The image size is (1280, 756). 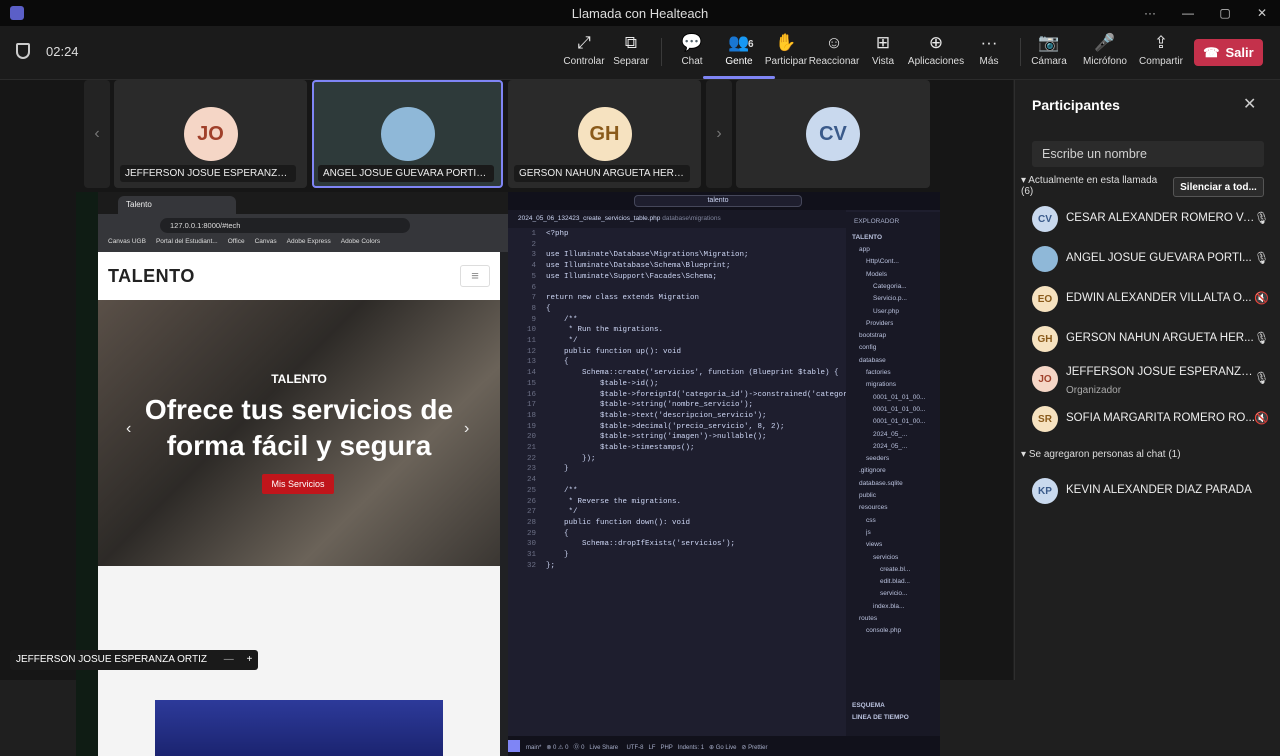 What do you see at coordinates (631, 53) in the screenshot?
I see `separar-button: ⧉ Separar` at bounding box center [631, 53].